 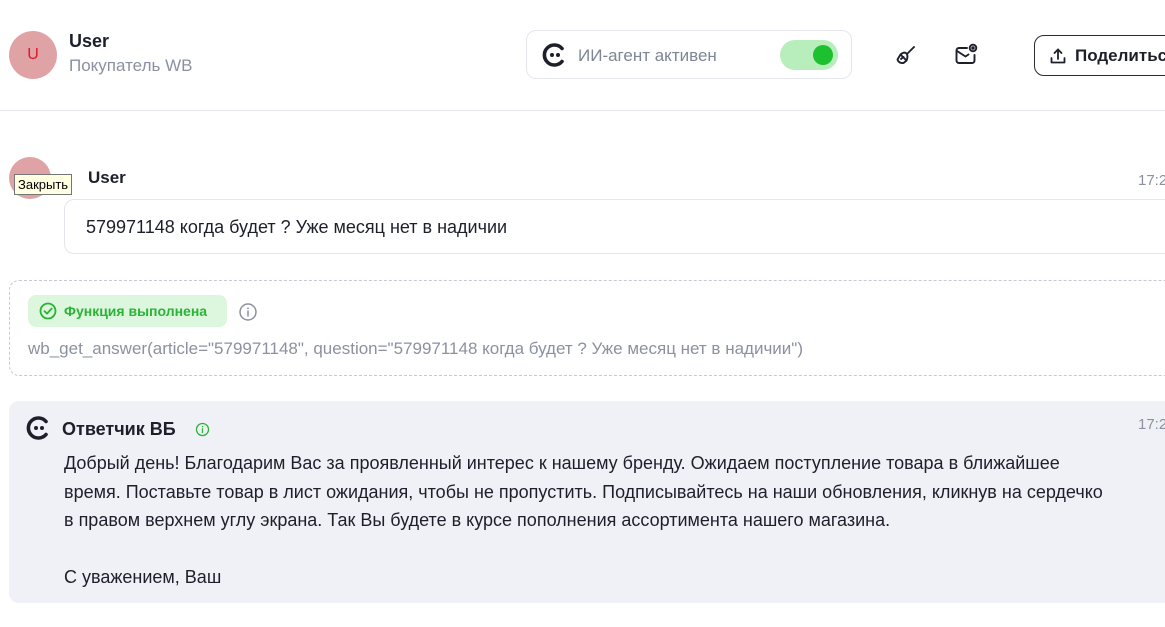 What do you see at coordinates (647, 55) in the screenshot?
I see `agent-status-label: ИИ-агент активен` at bounding box center [647, 55].